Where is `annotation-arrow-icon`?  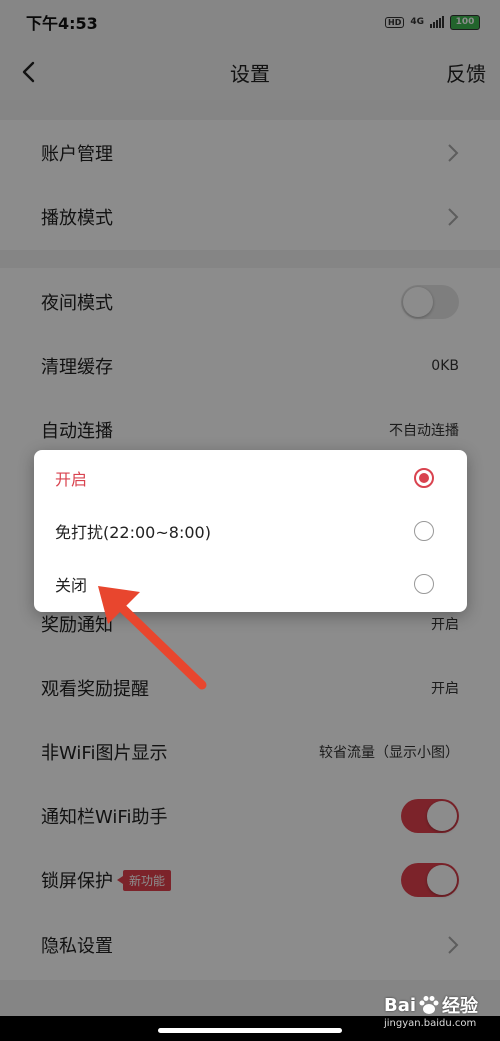 annotation-arrow-icon is located at coordinates (152, 638).